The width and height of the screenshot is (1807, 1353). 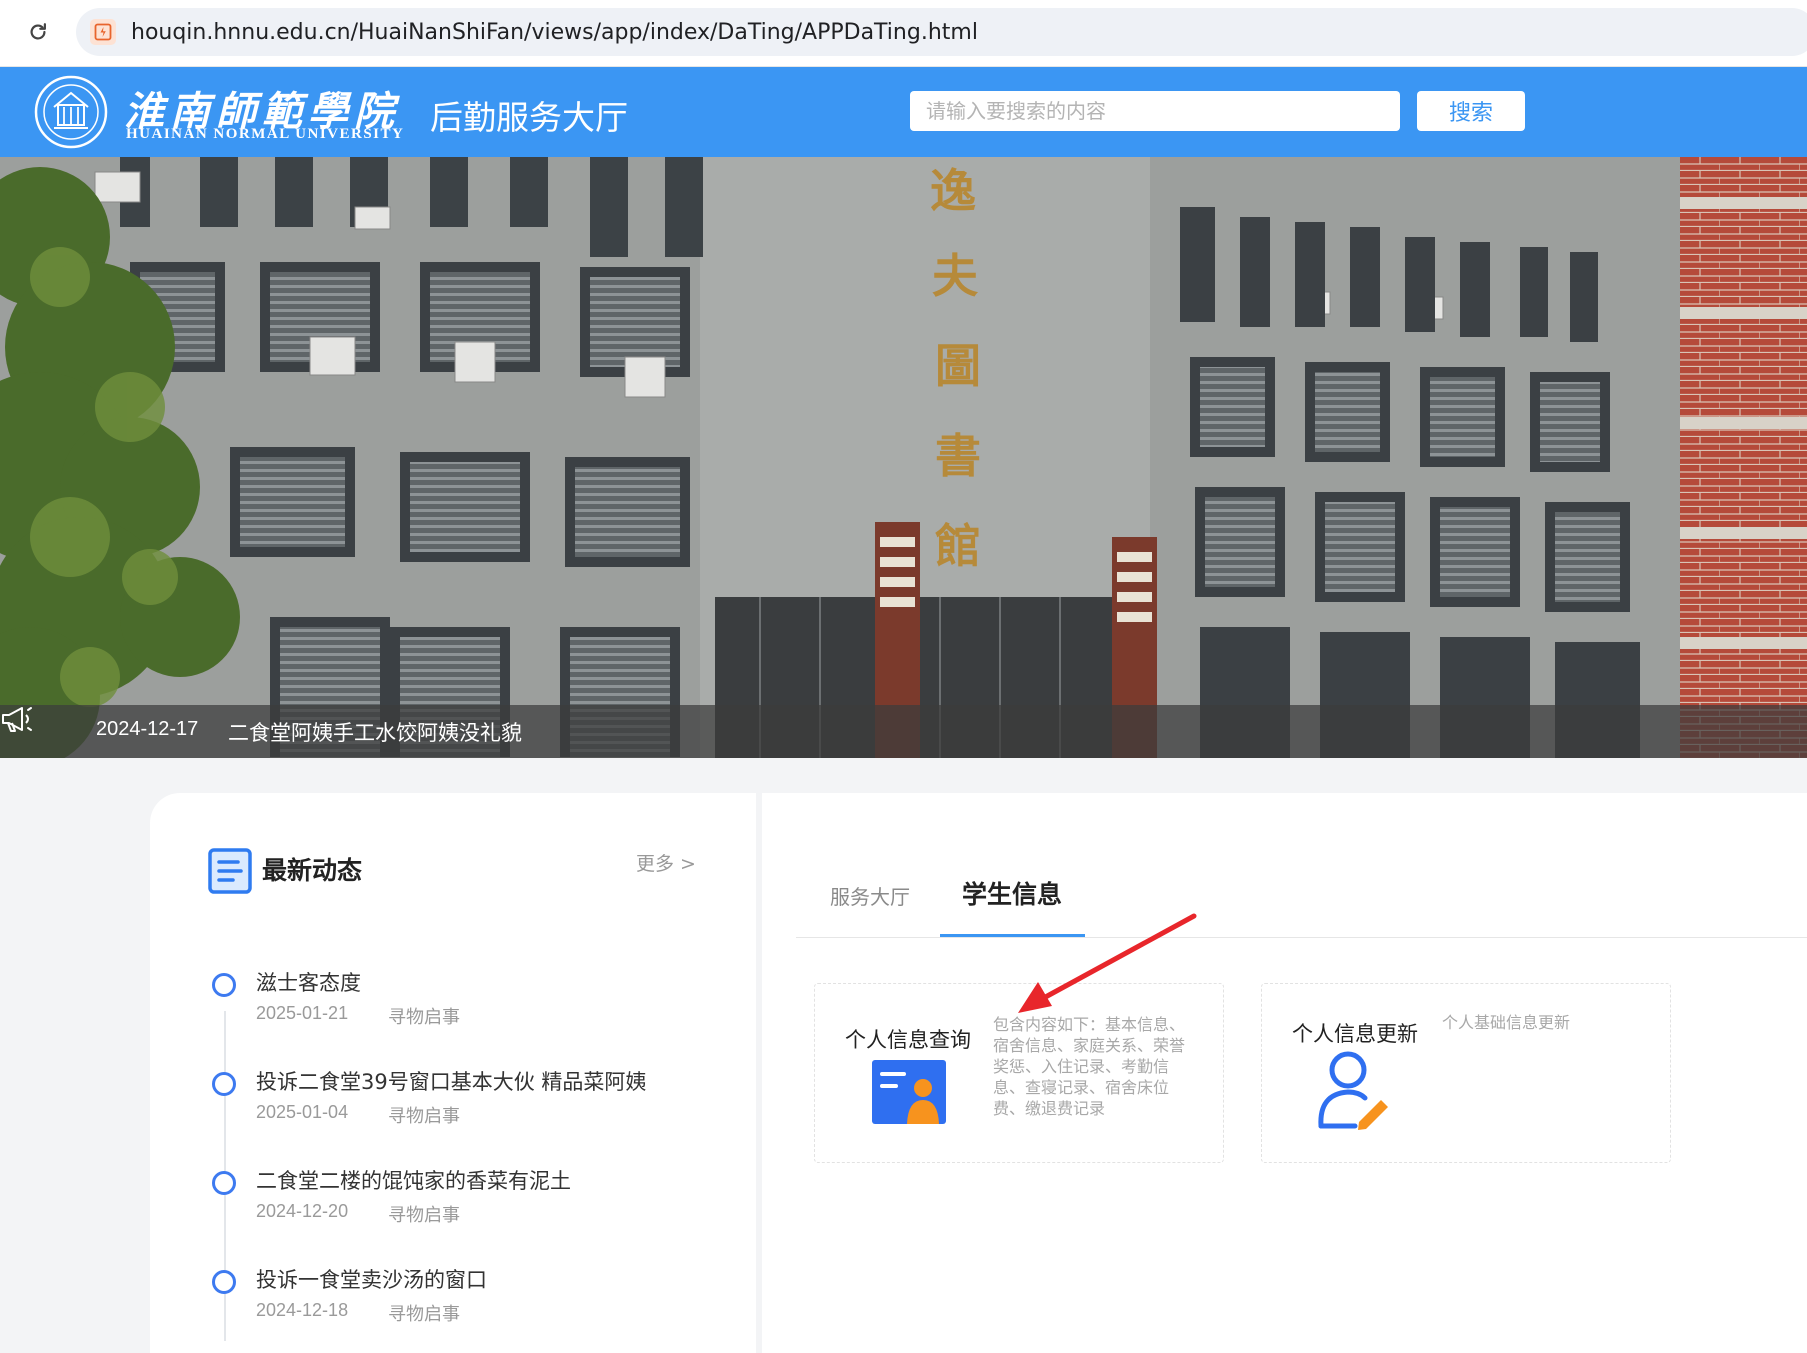 I want to click on news-item-title: 投诉二食堂39号窗口基本大伙 精品菜阿姨, so click(x=451, y=1081).